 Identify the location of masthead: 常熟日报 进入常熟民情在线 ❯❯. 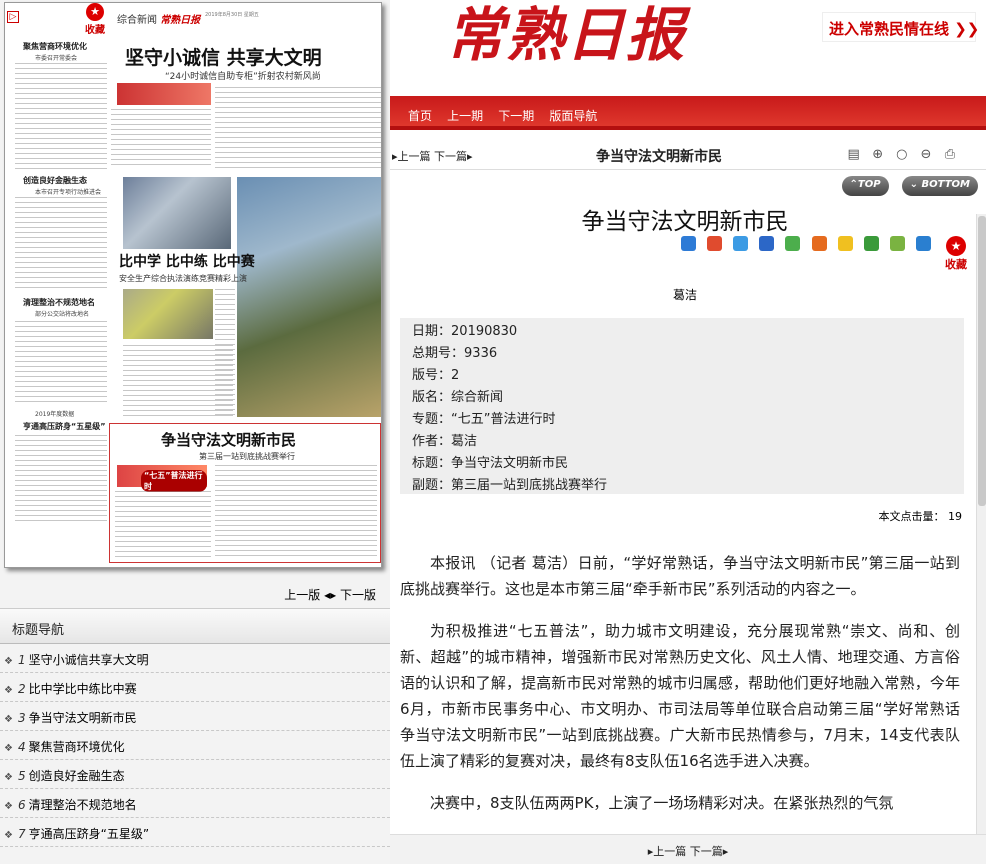
(688, 48).